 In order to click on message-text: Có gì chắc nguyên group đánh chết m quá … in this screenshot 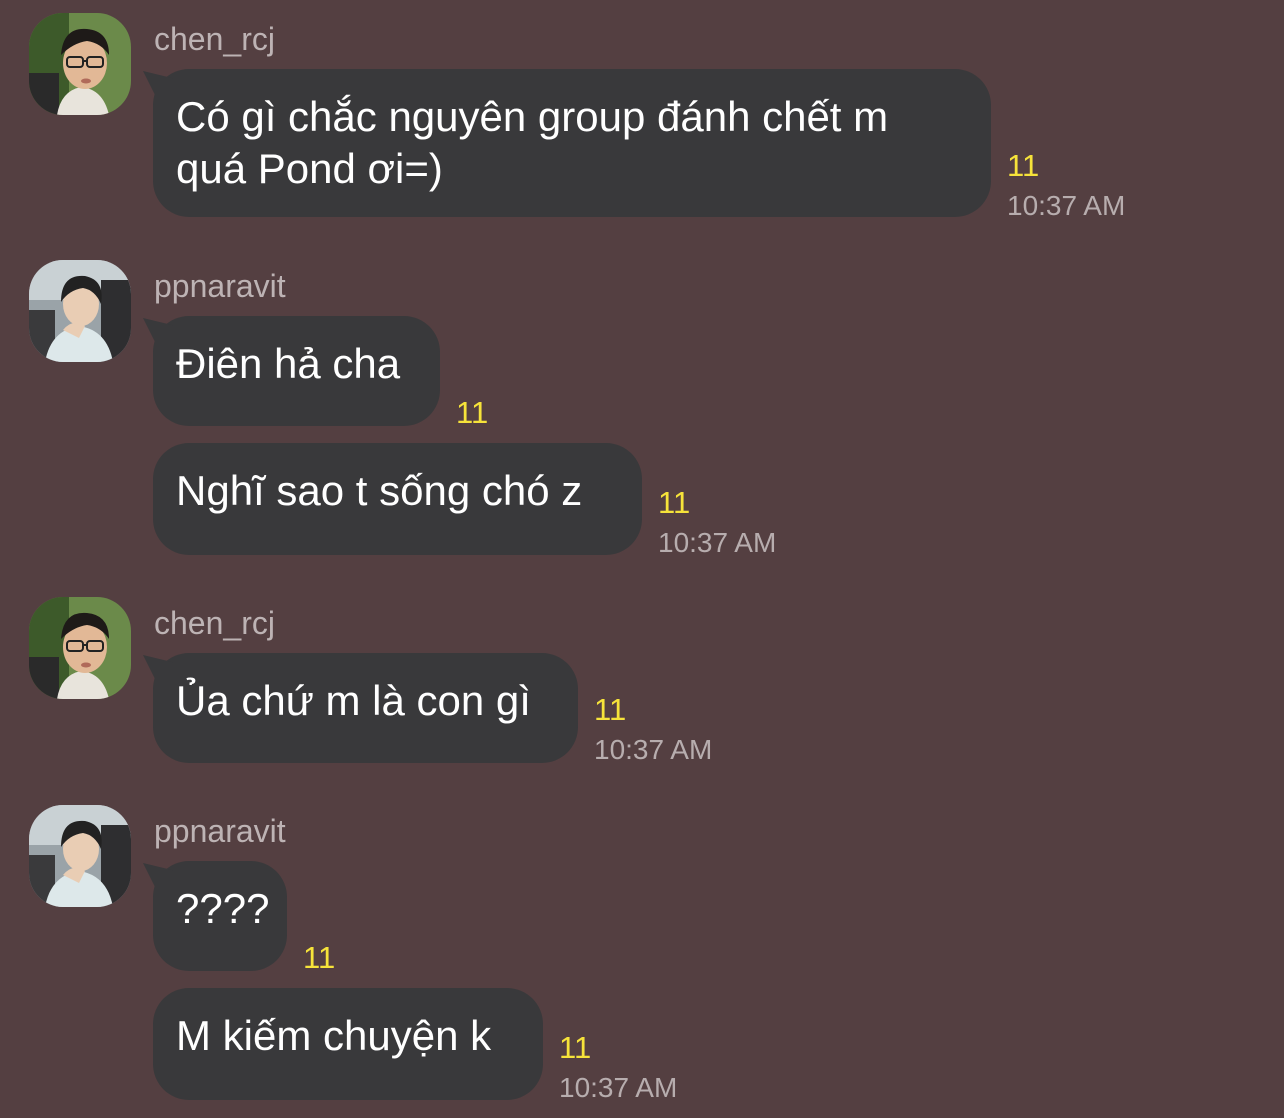, I will do `click(532, 142)`.